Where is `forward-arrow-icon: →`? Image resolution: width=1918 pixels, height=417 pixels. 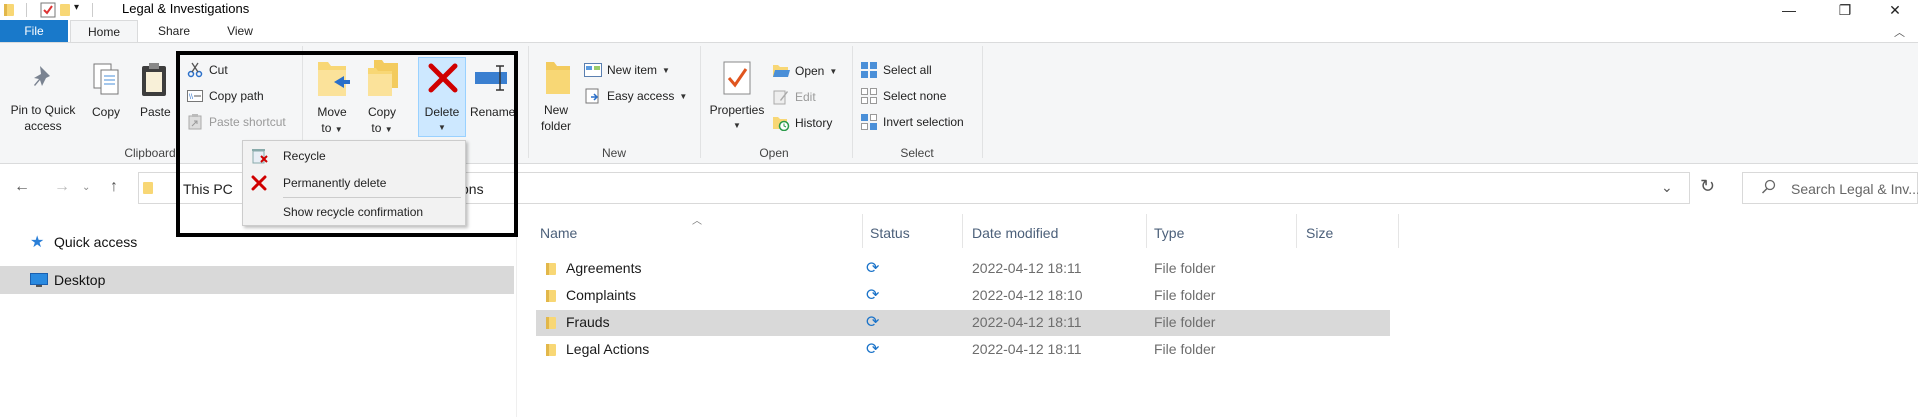
forward-arrow-icon: → is located at coordinates (62, 187).